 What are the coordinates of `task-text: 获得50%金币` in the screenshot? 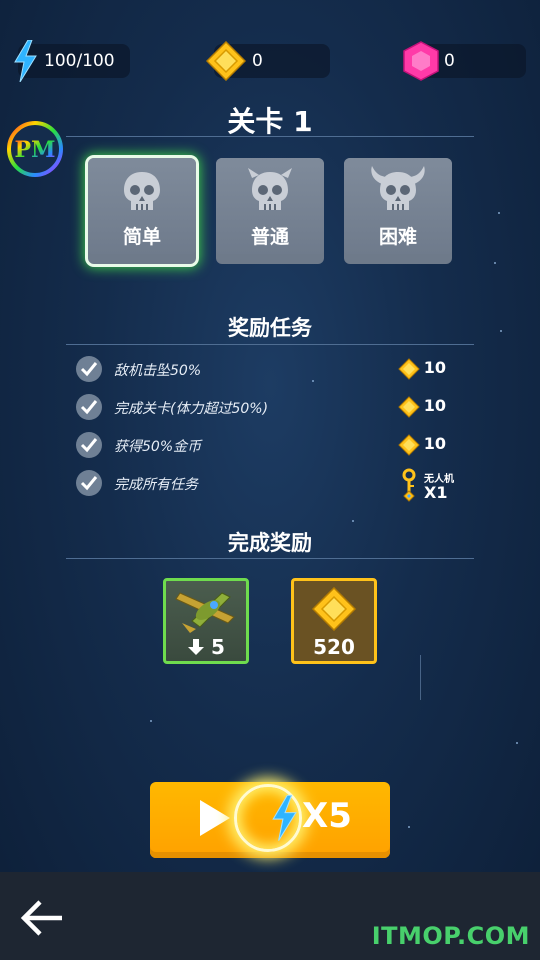 It's located at (158, 447).